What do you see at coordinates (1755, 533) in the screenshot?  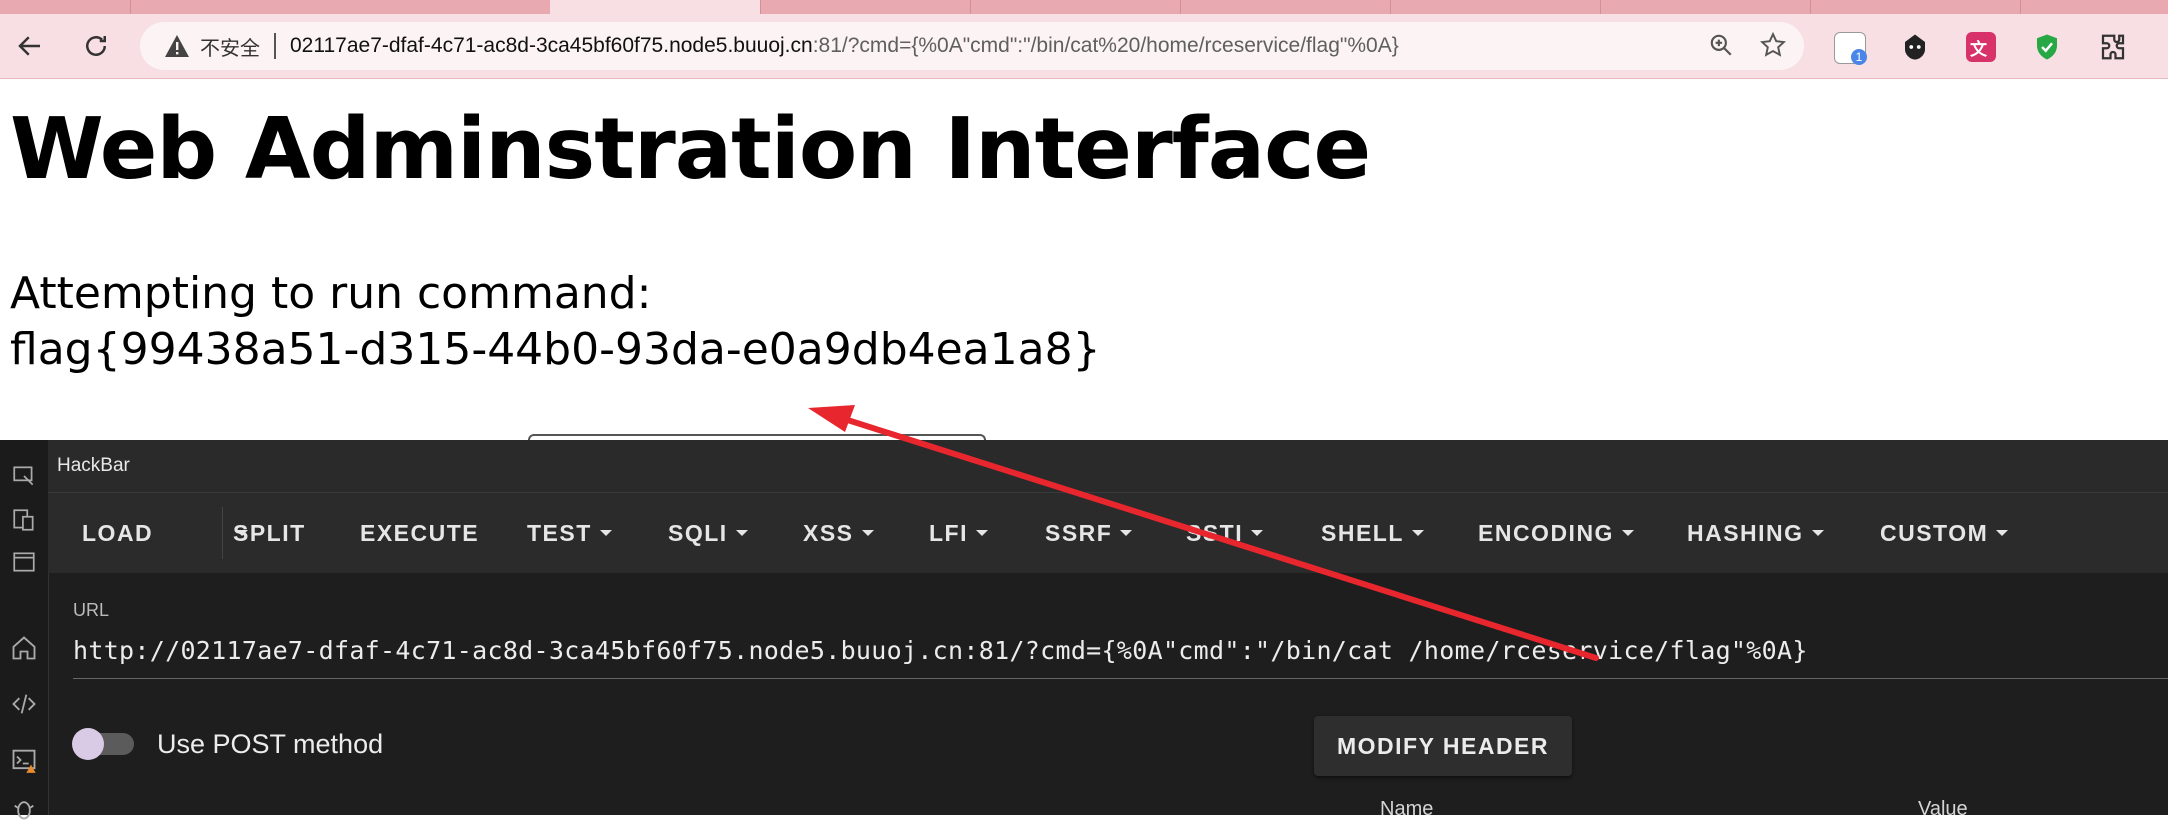 I see `menu-hashing-button: HASHING` at bounding box center [1755, 533].